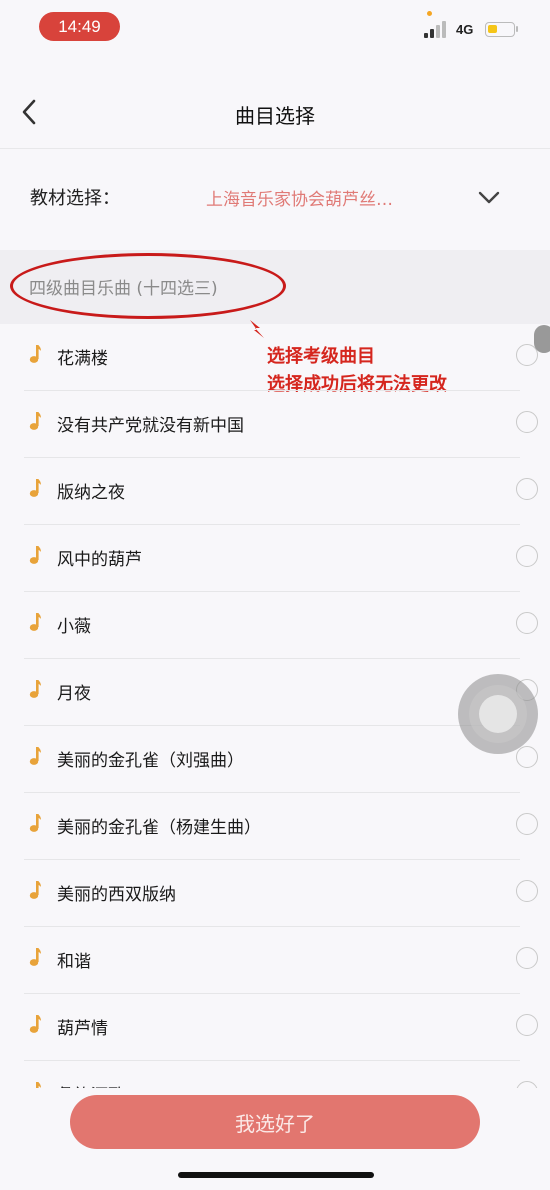 The width and height of the screenshot is (550, 1190). I want to click on battery-level, so click(492, 29).